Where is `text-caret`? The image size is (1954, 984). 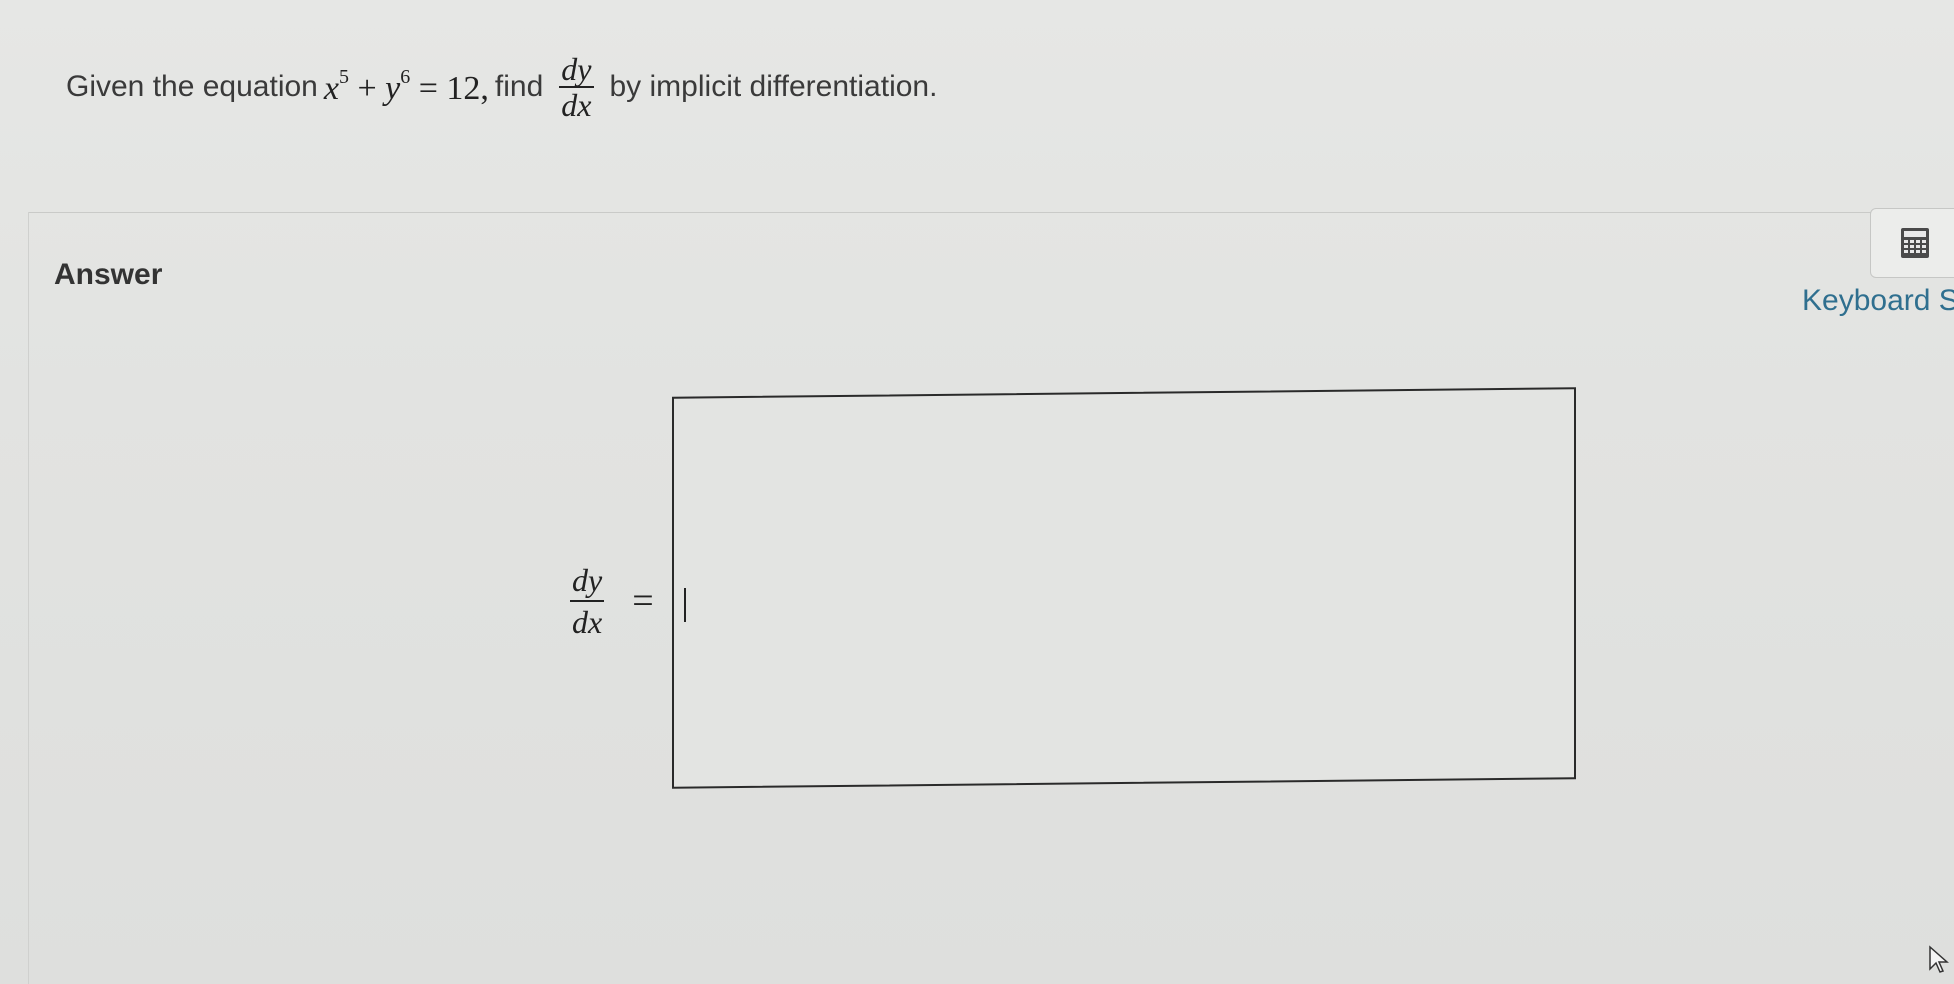 text-caret is located at coordinates (685, 605).